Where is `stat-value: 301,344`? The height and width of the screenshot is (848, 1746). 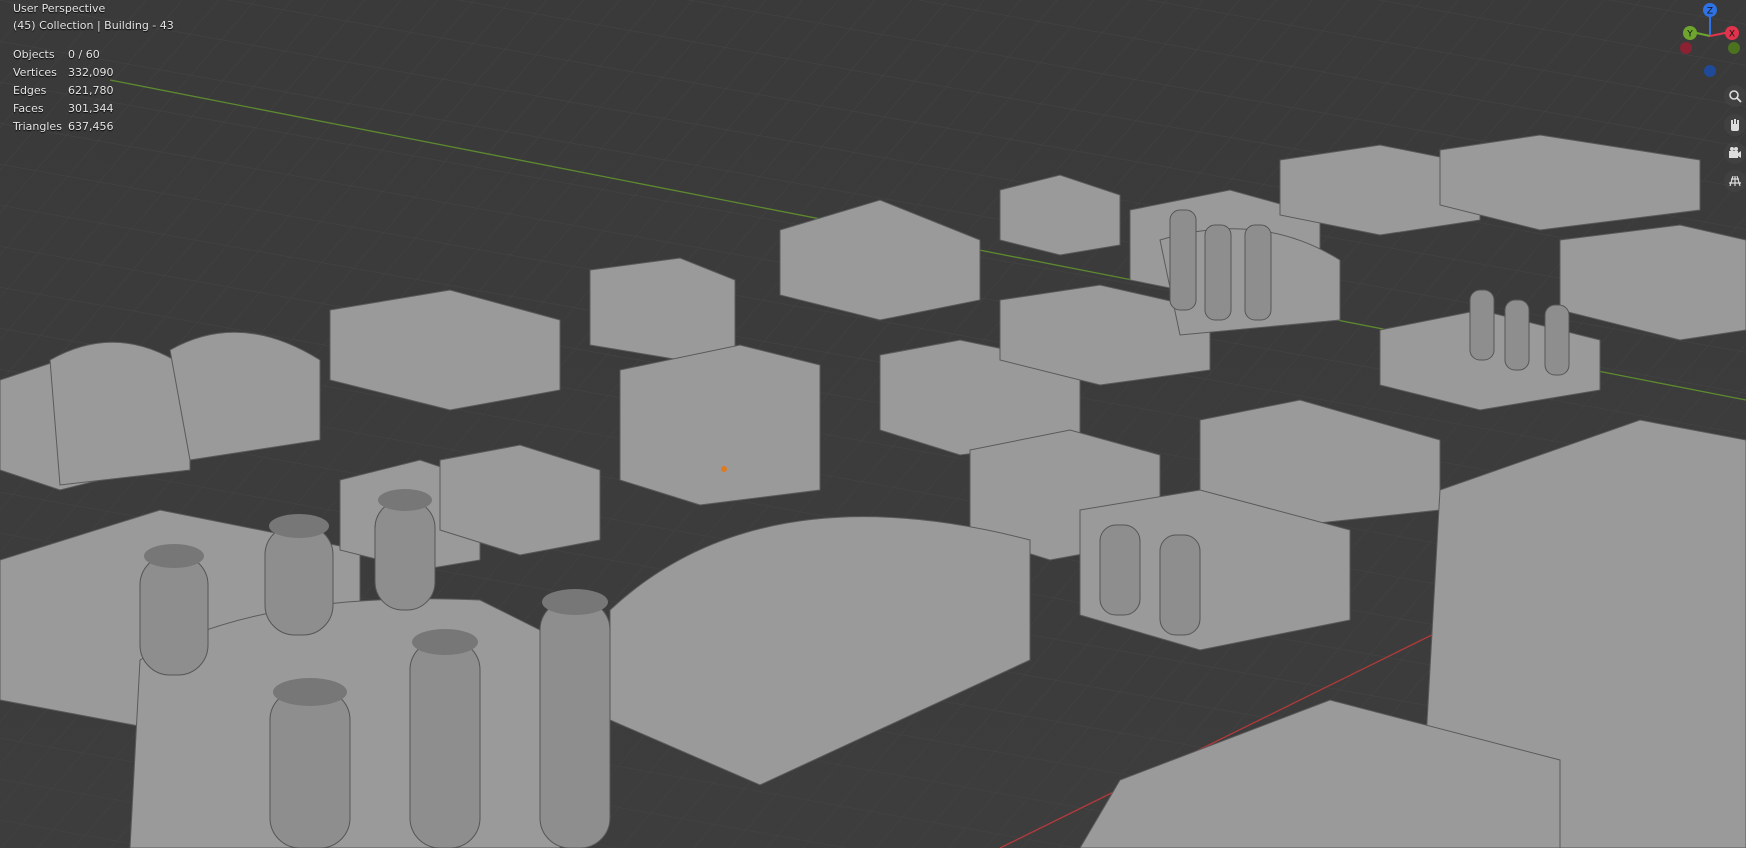 stat-value: 301,344 is located at coordinates (91, 108).